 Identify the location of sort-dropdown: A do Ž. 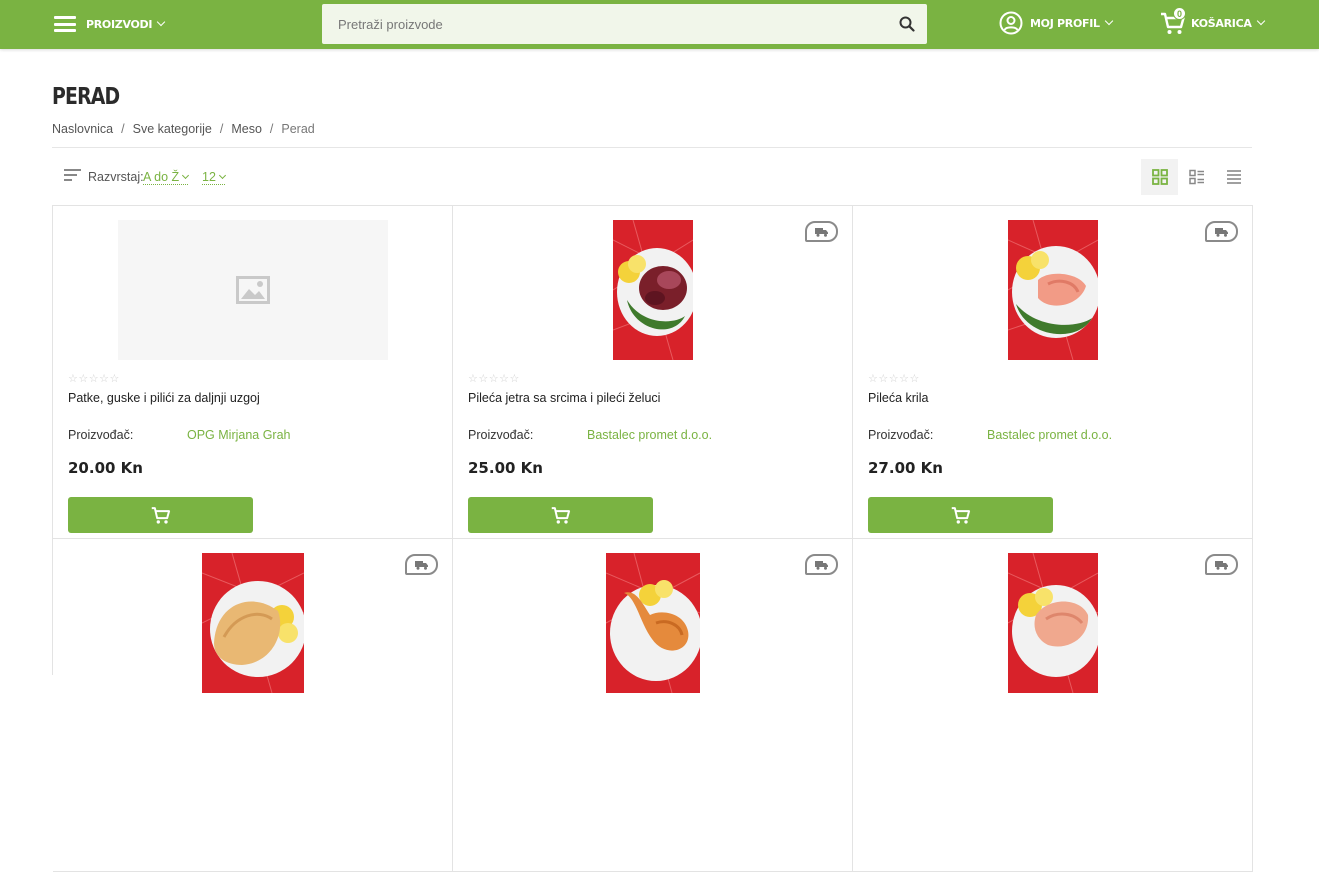
(166, 177).